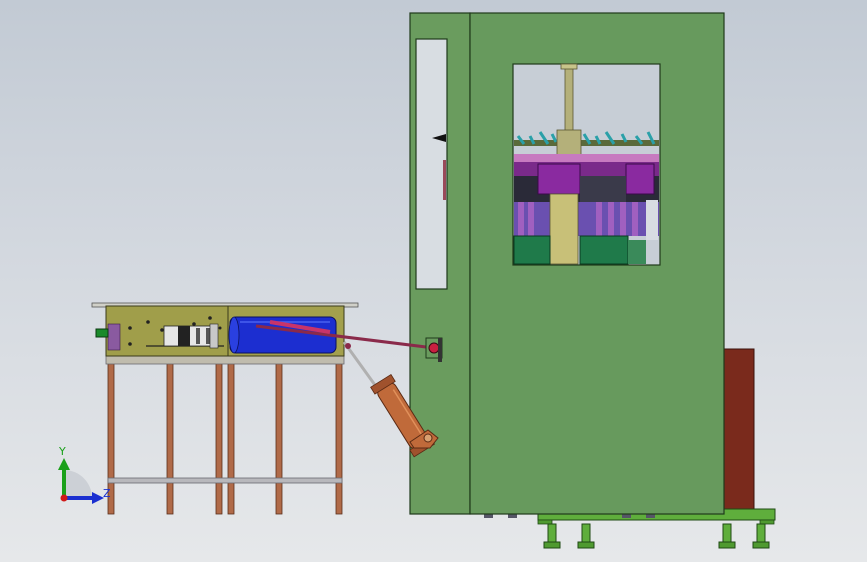 The image size is (867, 562). I want to click on coordinate-triad: Y Z, so click(84, 474).